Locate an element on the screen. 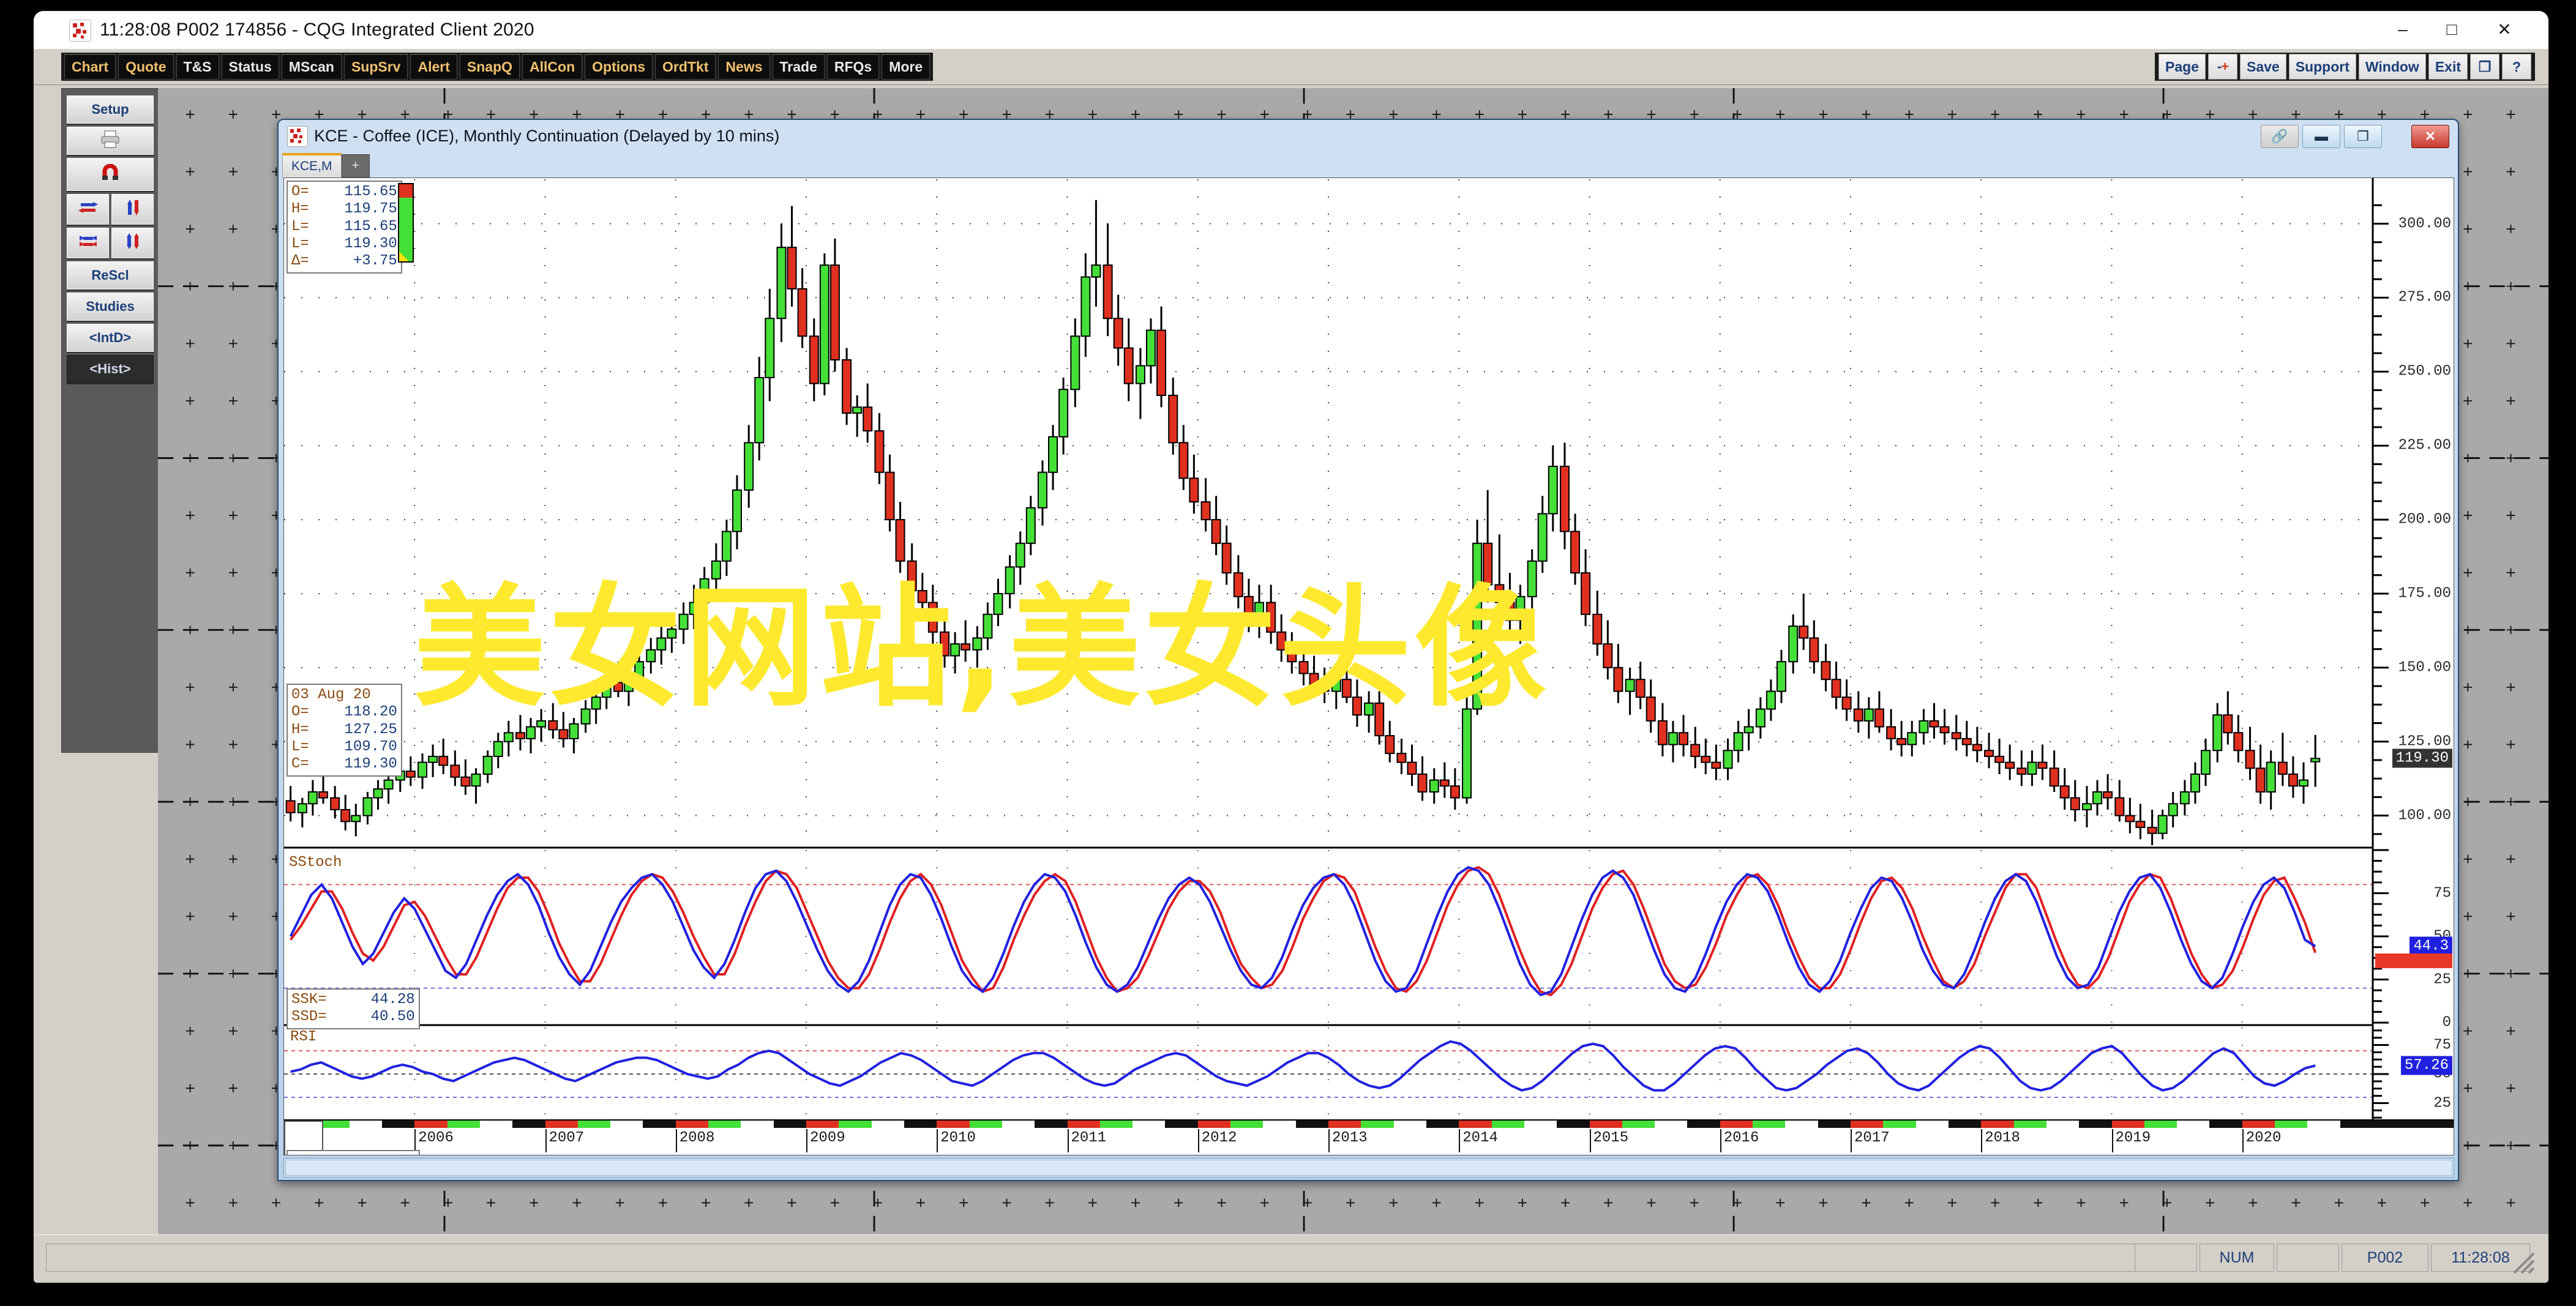  scrollbar-thumb is located at coordinates (1368, 1168).